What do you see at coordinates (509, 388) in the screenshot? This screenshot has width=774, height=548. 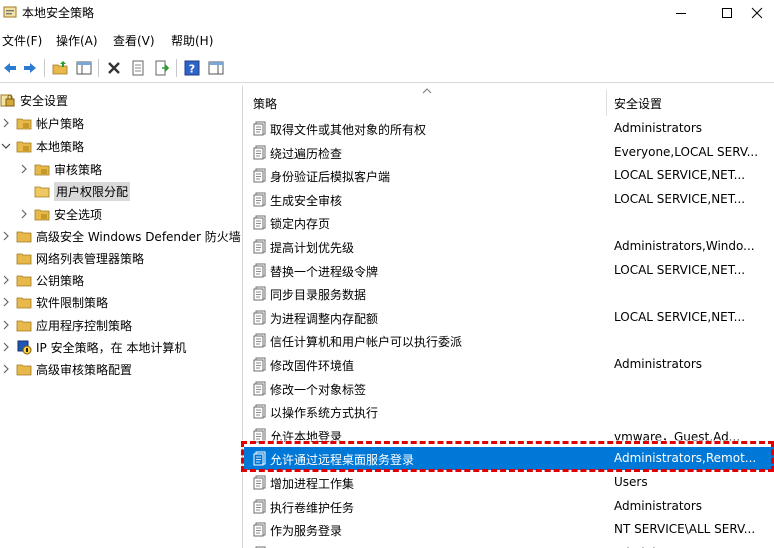 I see `policy-row: 修改一个对象标签` at bounding box center [509, 388].